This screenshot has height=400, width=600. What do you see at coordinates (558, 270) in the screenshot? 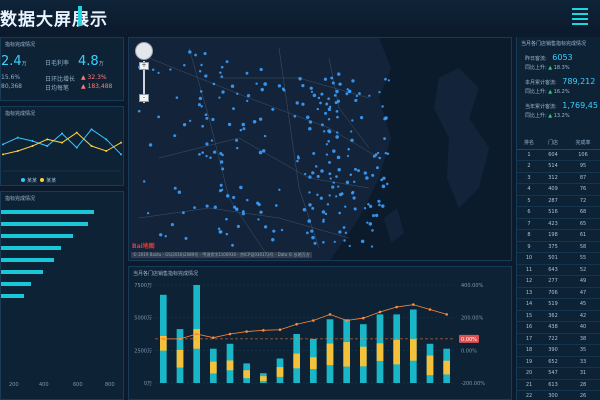
I see `table-row: 11 643 52` at bounding box center [558, 270].